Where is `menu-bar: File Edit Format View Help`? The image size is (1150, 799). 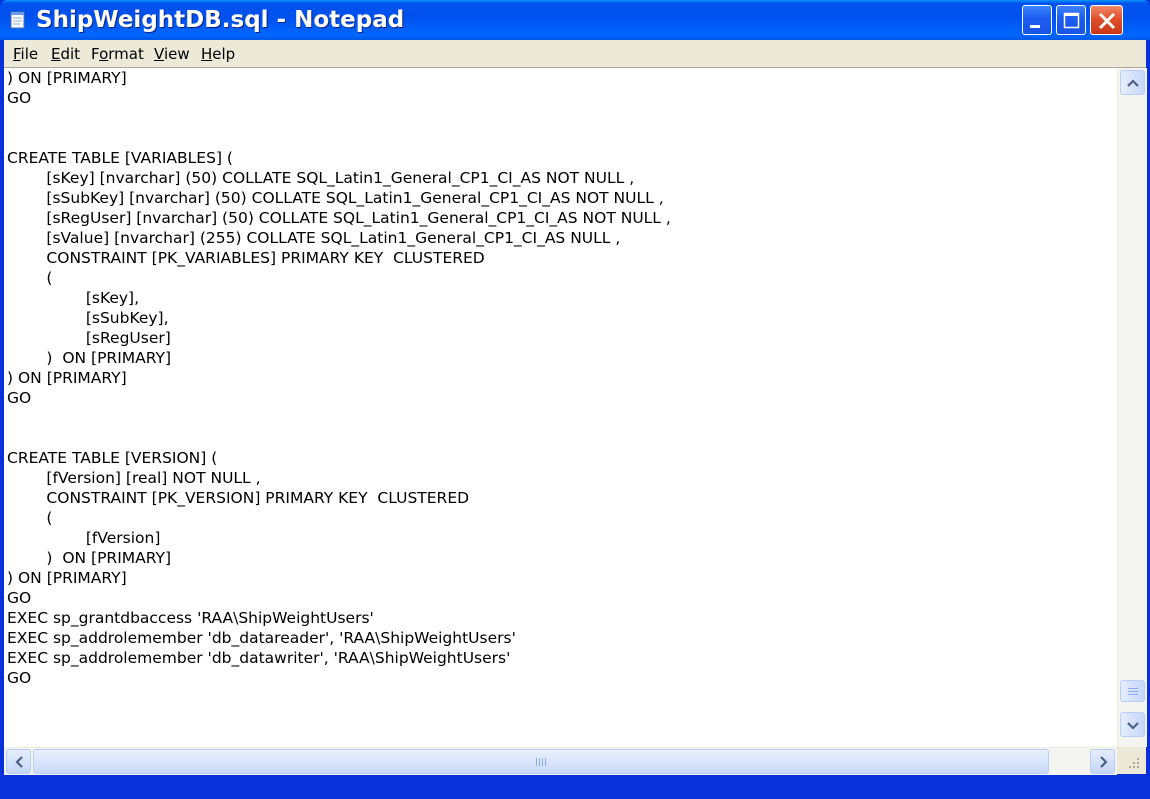 menu-bar: File Edit Format View Help is located at coordinates (575, 53).